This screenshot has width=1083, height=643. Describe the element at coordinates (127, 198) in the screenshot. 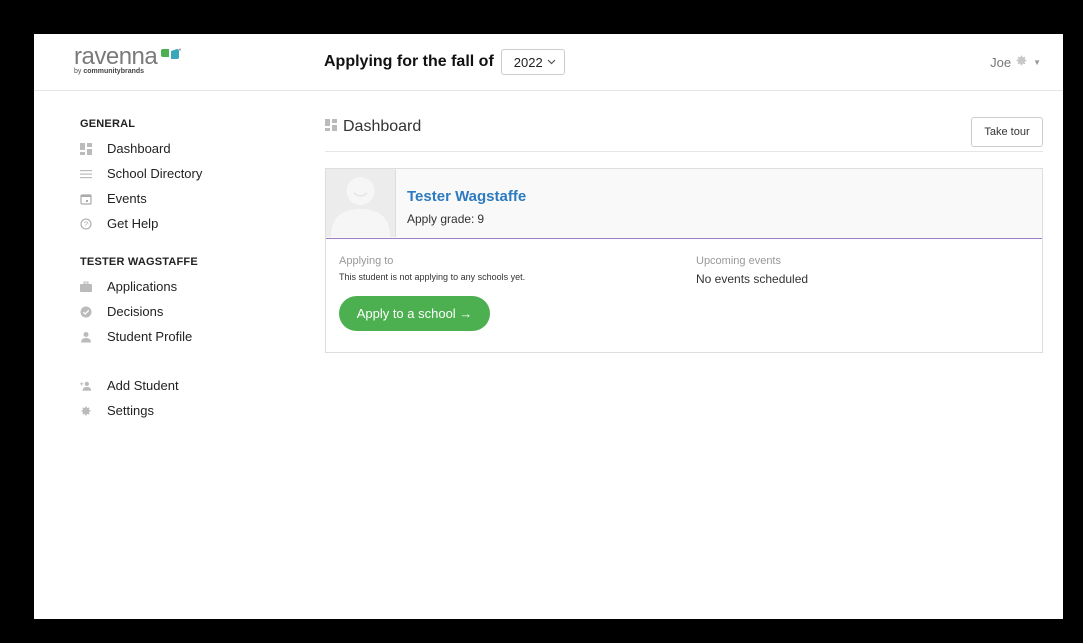

I see `sidebar-item-label: Events` at that location.